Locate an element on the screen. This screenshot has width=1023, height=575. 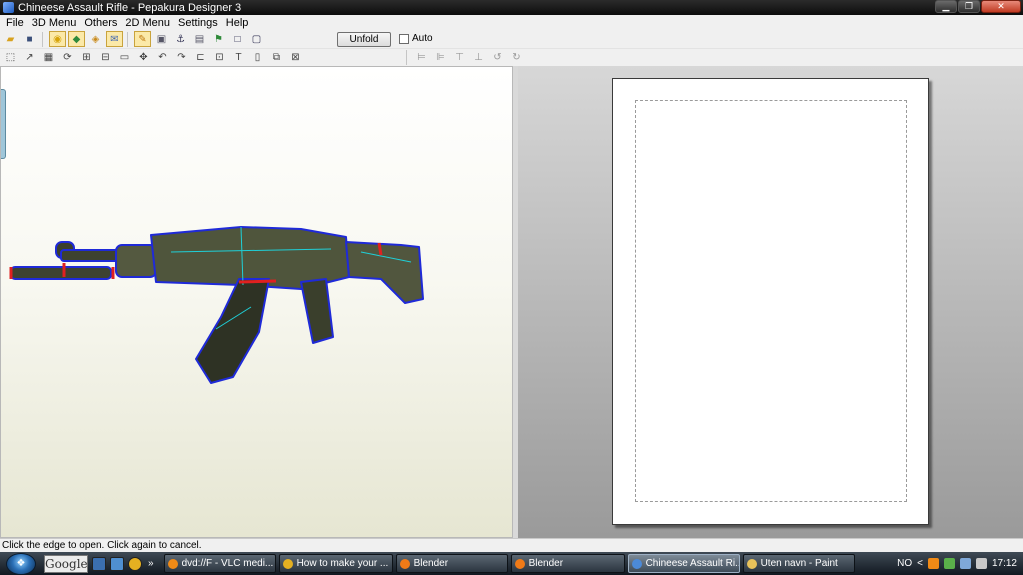
envelope-icon: ✉ is located at coordinates (114, 39).